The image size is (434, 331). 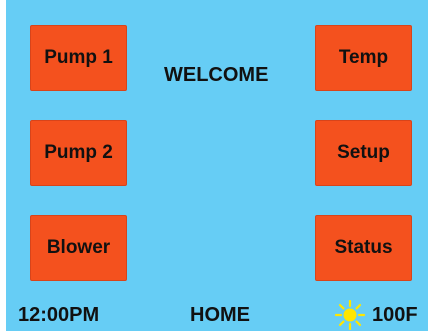 I want to click on sun-icon, so click(x=350, y=315).